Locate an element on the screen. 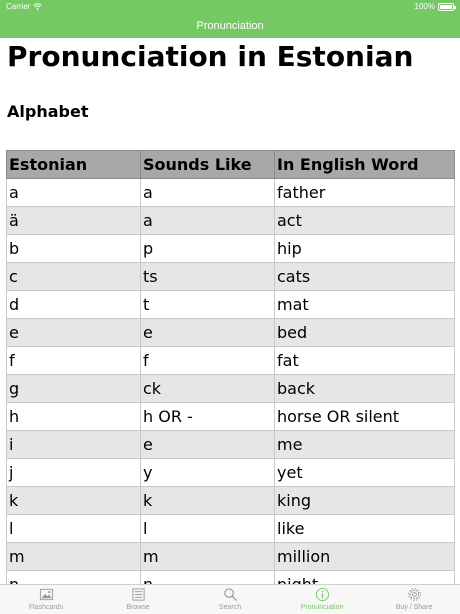 This screenshot has height=614, width=460. table-row: c ts cats is located at coordinates (230, 276).